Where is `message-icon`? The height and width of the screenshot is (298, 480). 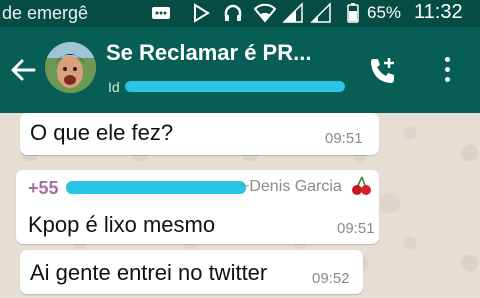 message-icon is located at coordinates (161, 13).